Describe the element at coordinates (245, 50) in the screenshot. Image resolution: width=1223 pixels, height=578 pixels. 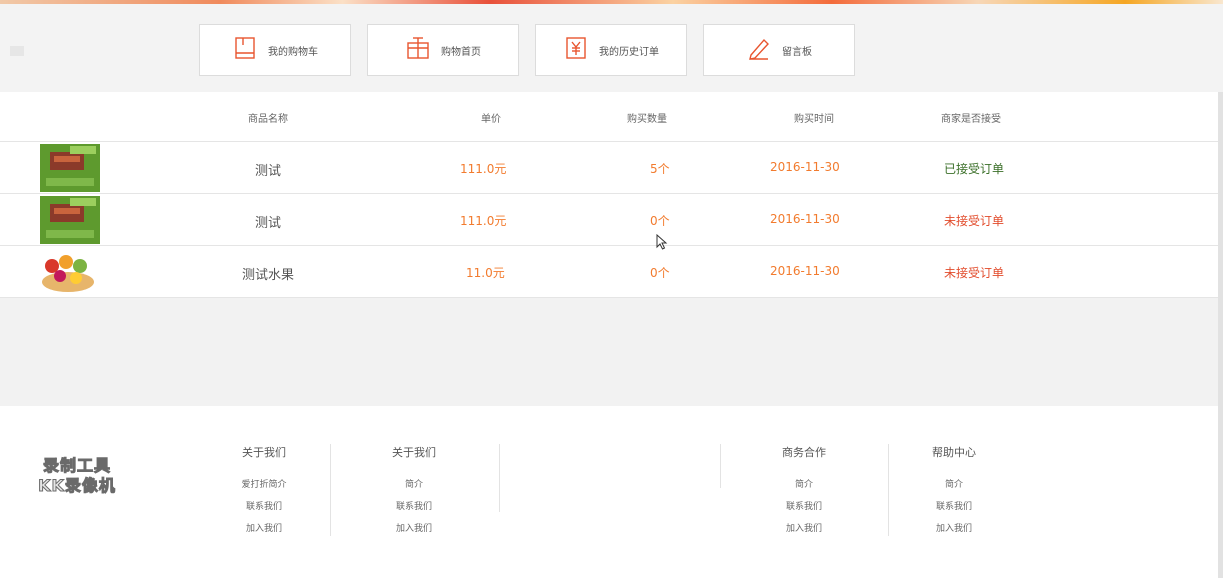
I see `cart-icon` at that location.